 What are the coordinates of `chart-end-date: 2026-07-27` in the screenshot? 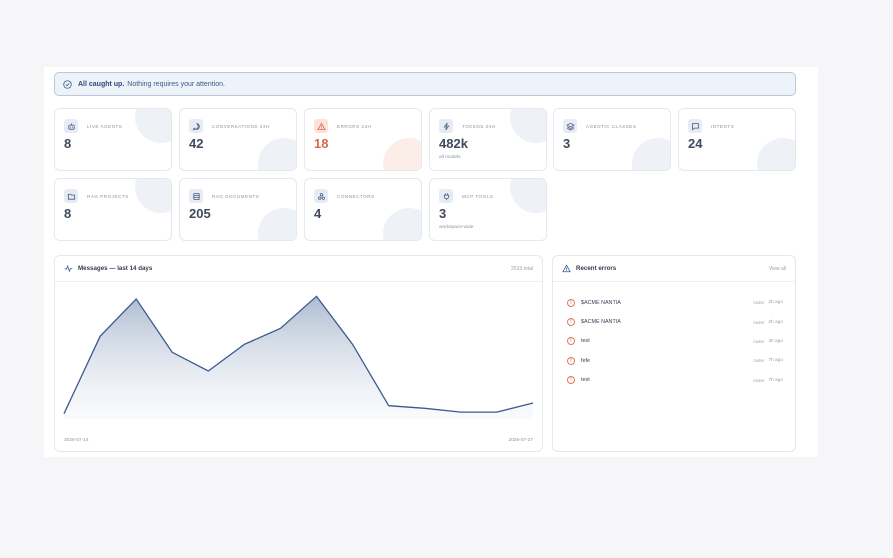 It's located at (520, 440).